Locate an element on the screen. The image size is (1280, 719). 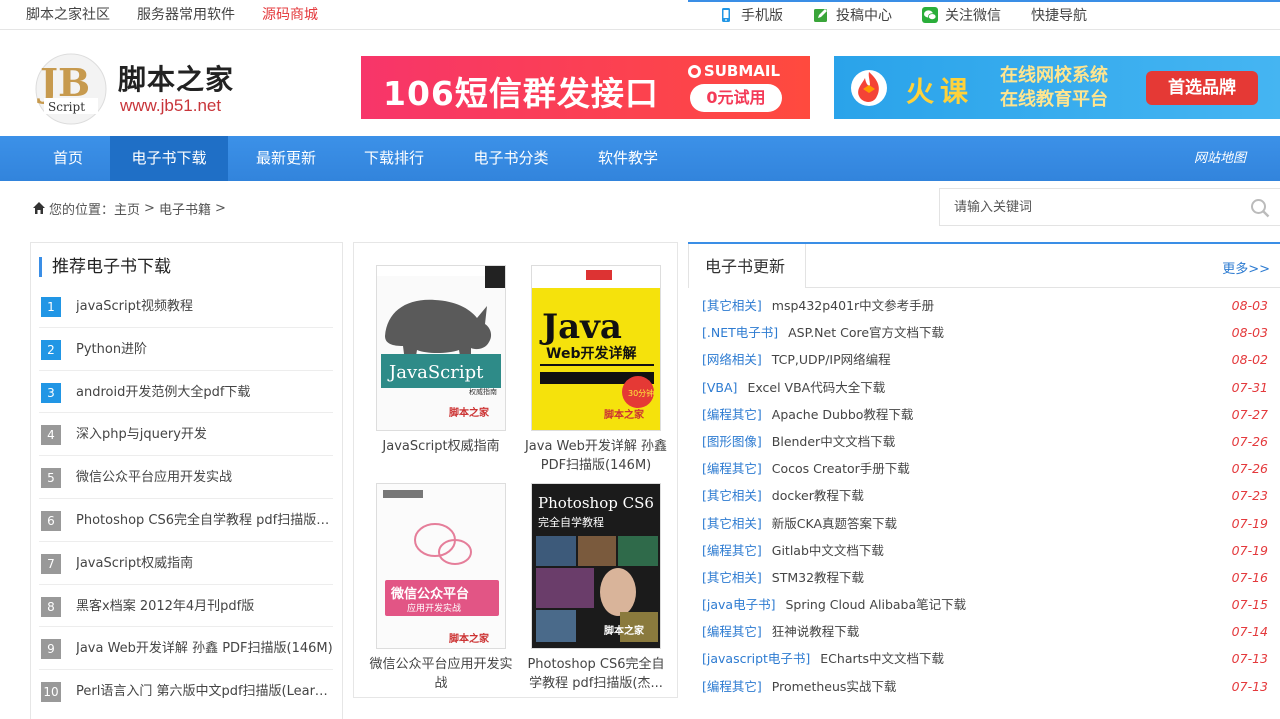
wechat-cover-icon: 微信公众平台 应用开发实战 脚本之家 is located at coordinates (441, 566).